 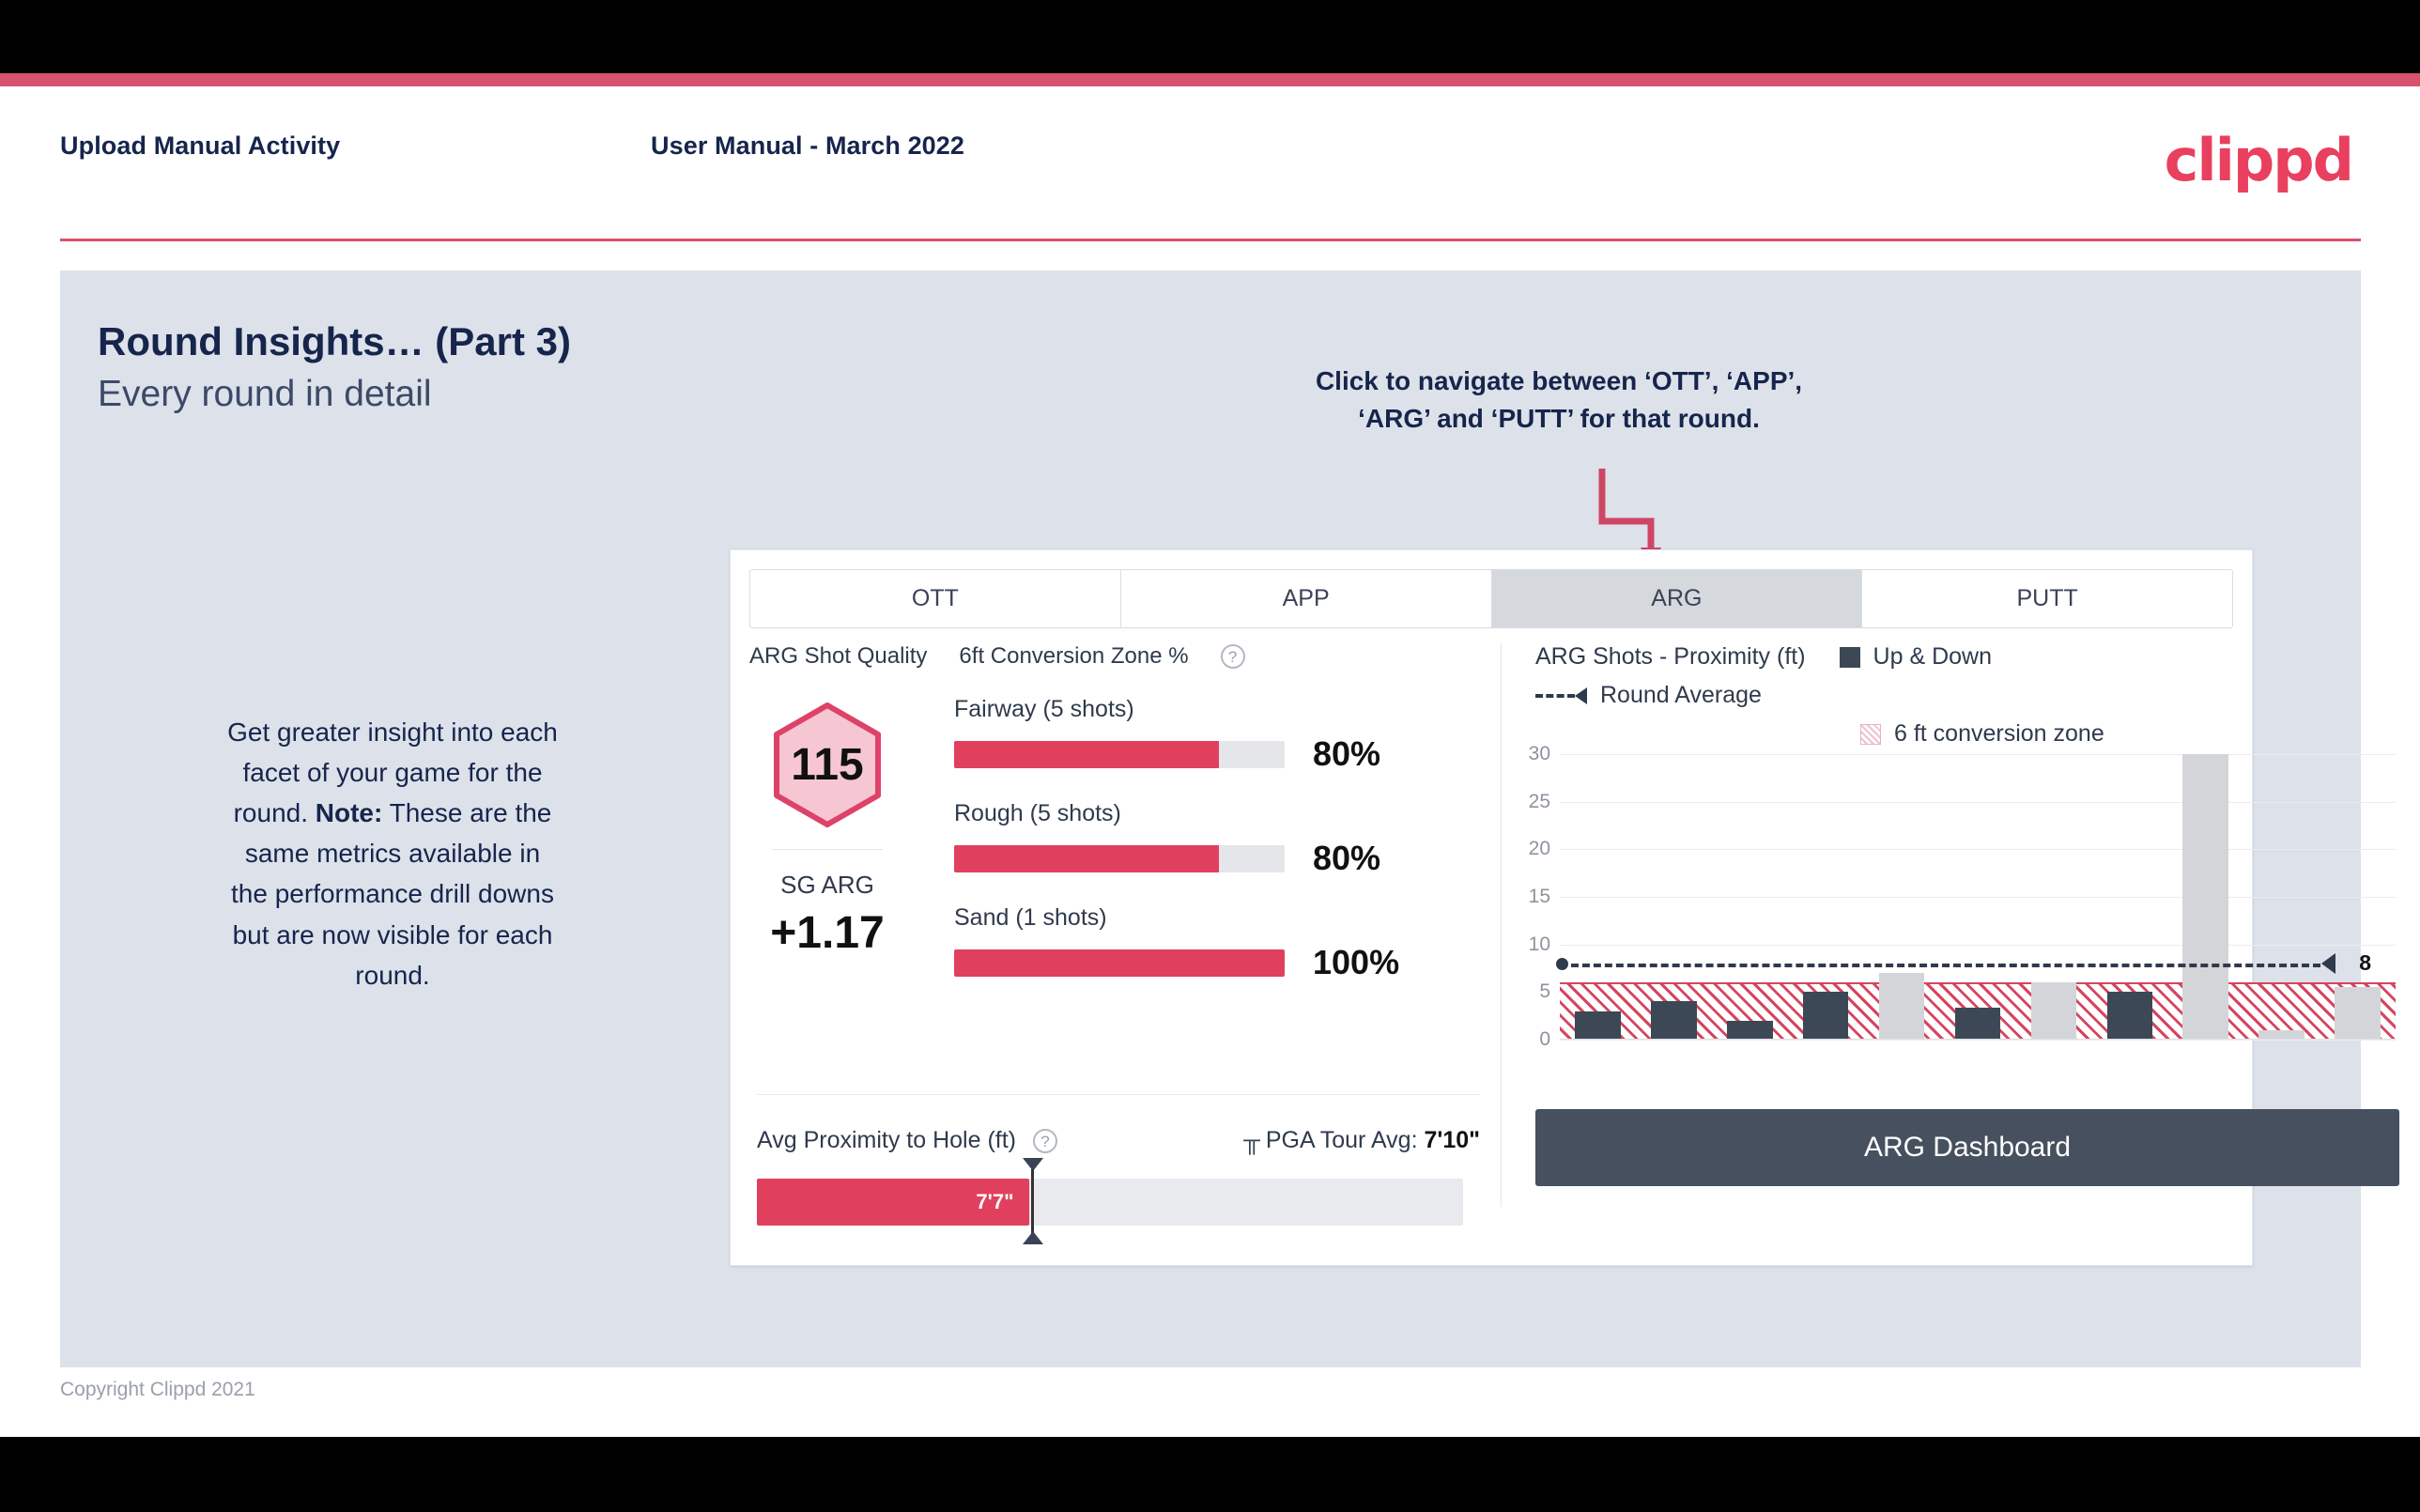 I want to click on tab-putt: PUTT, so click(x=2047, y=599).